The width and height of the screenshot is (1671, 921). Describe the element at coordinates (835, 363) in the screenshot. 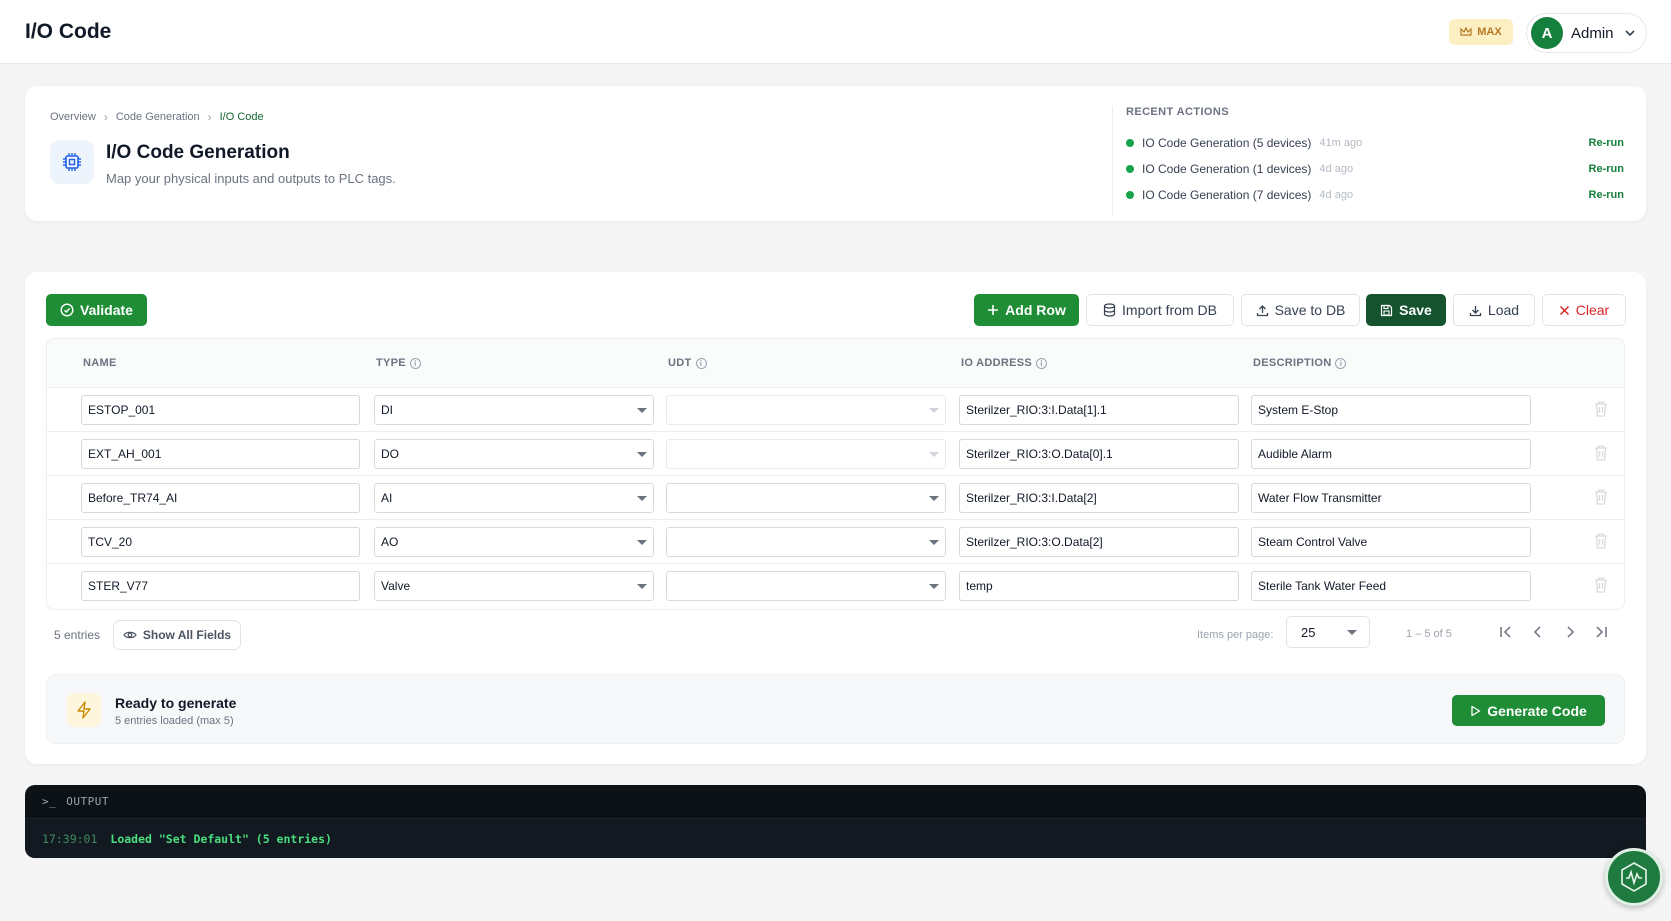

I see `table-header: NAME TYPE i UDT i IO ADDRESS i DESCRIPTION i` at that location.